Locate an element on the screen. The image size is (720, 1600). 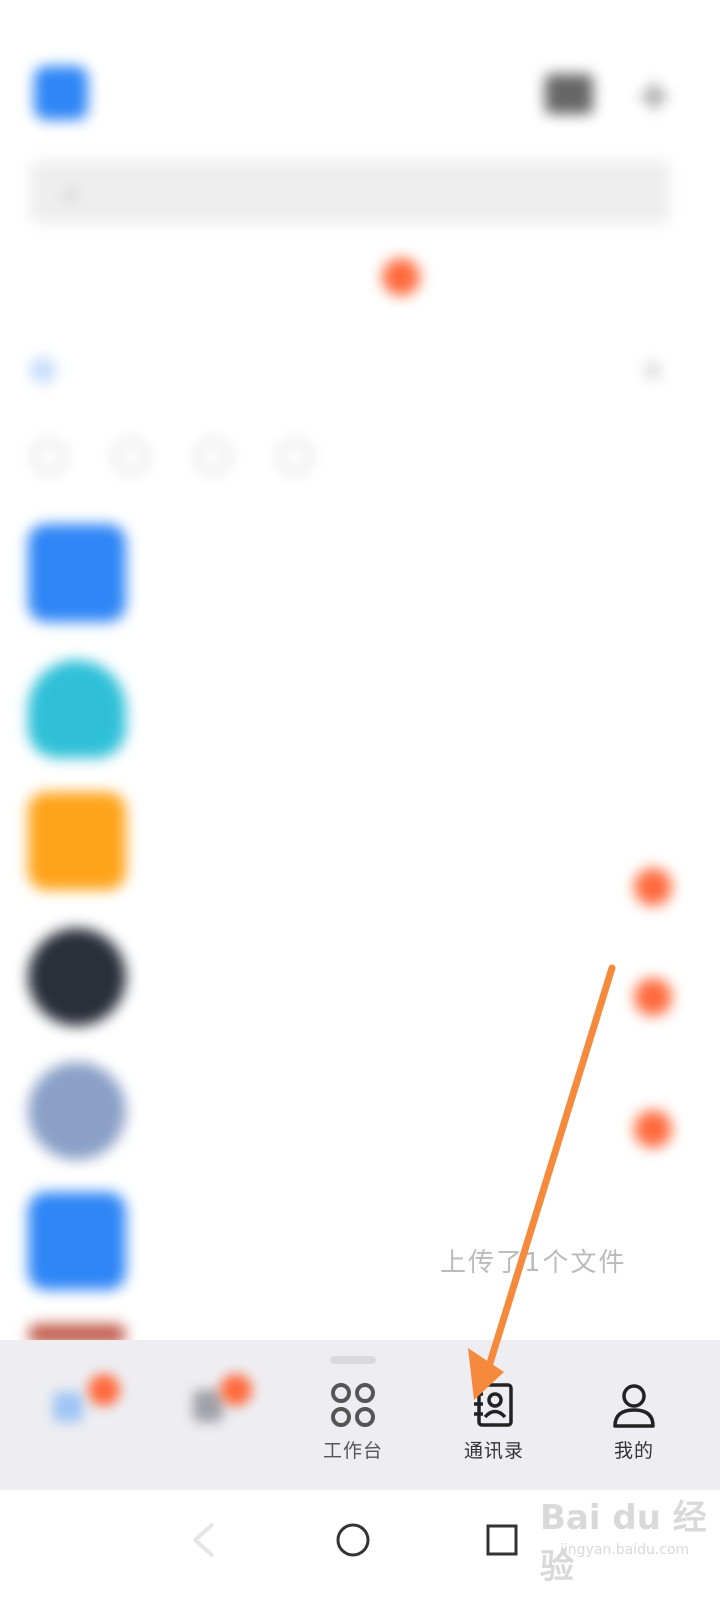
recents-icon is located at coordinates (502, 1540).